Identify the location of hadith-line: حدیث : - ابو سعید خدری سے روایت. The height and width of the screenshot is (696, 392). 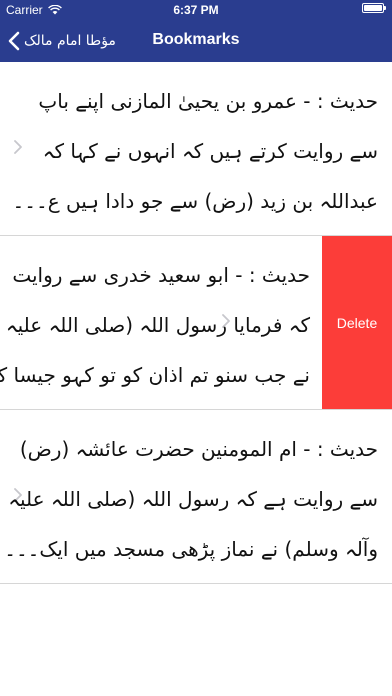
(161, 275).